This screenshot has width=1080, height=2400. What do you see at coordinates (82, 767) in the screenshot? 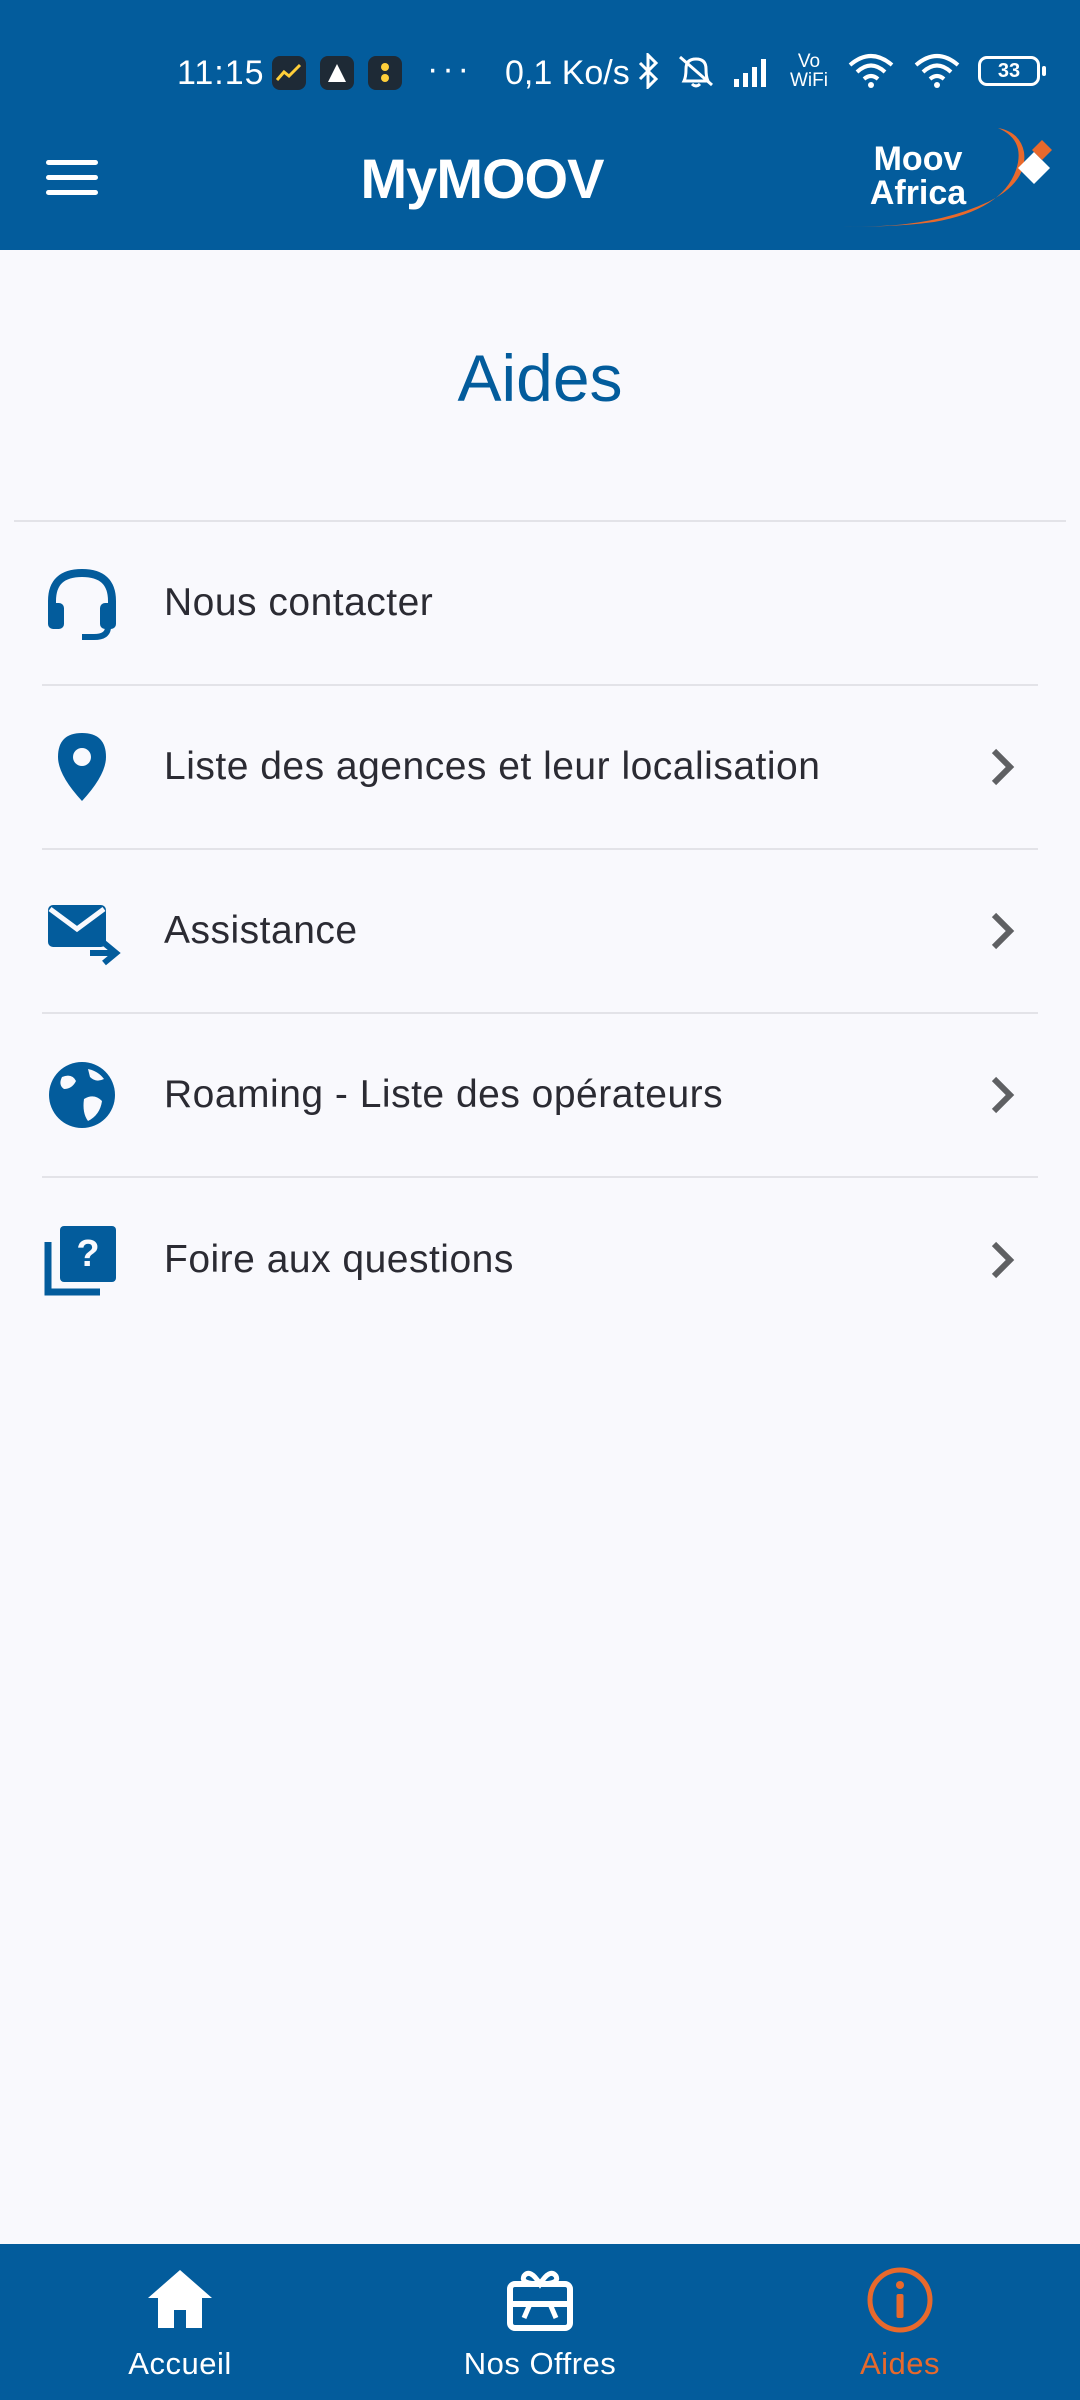
I see `location-pin-icon` at bounding box center [82, 767].